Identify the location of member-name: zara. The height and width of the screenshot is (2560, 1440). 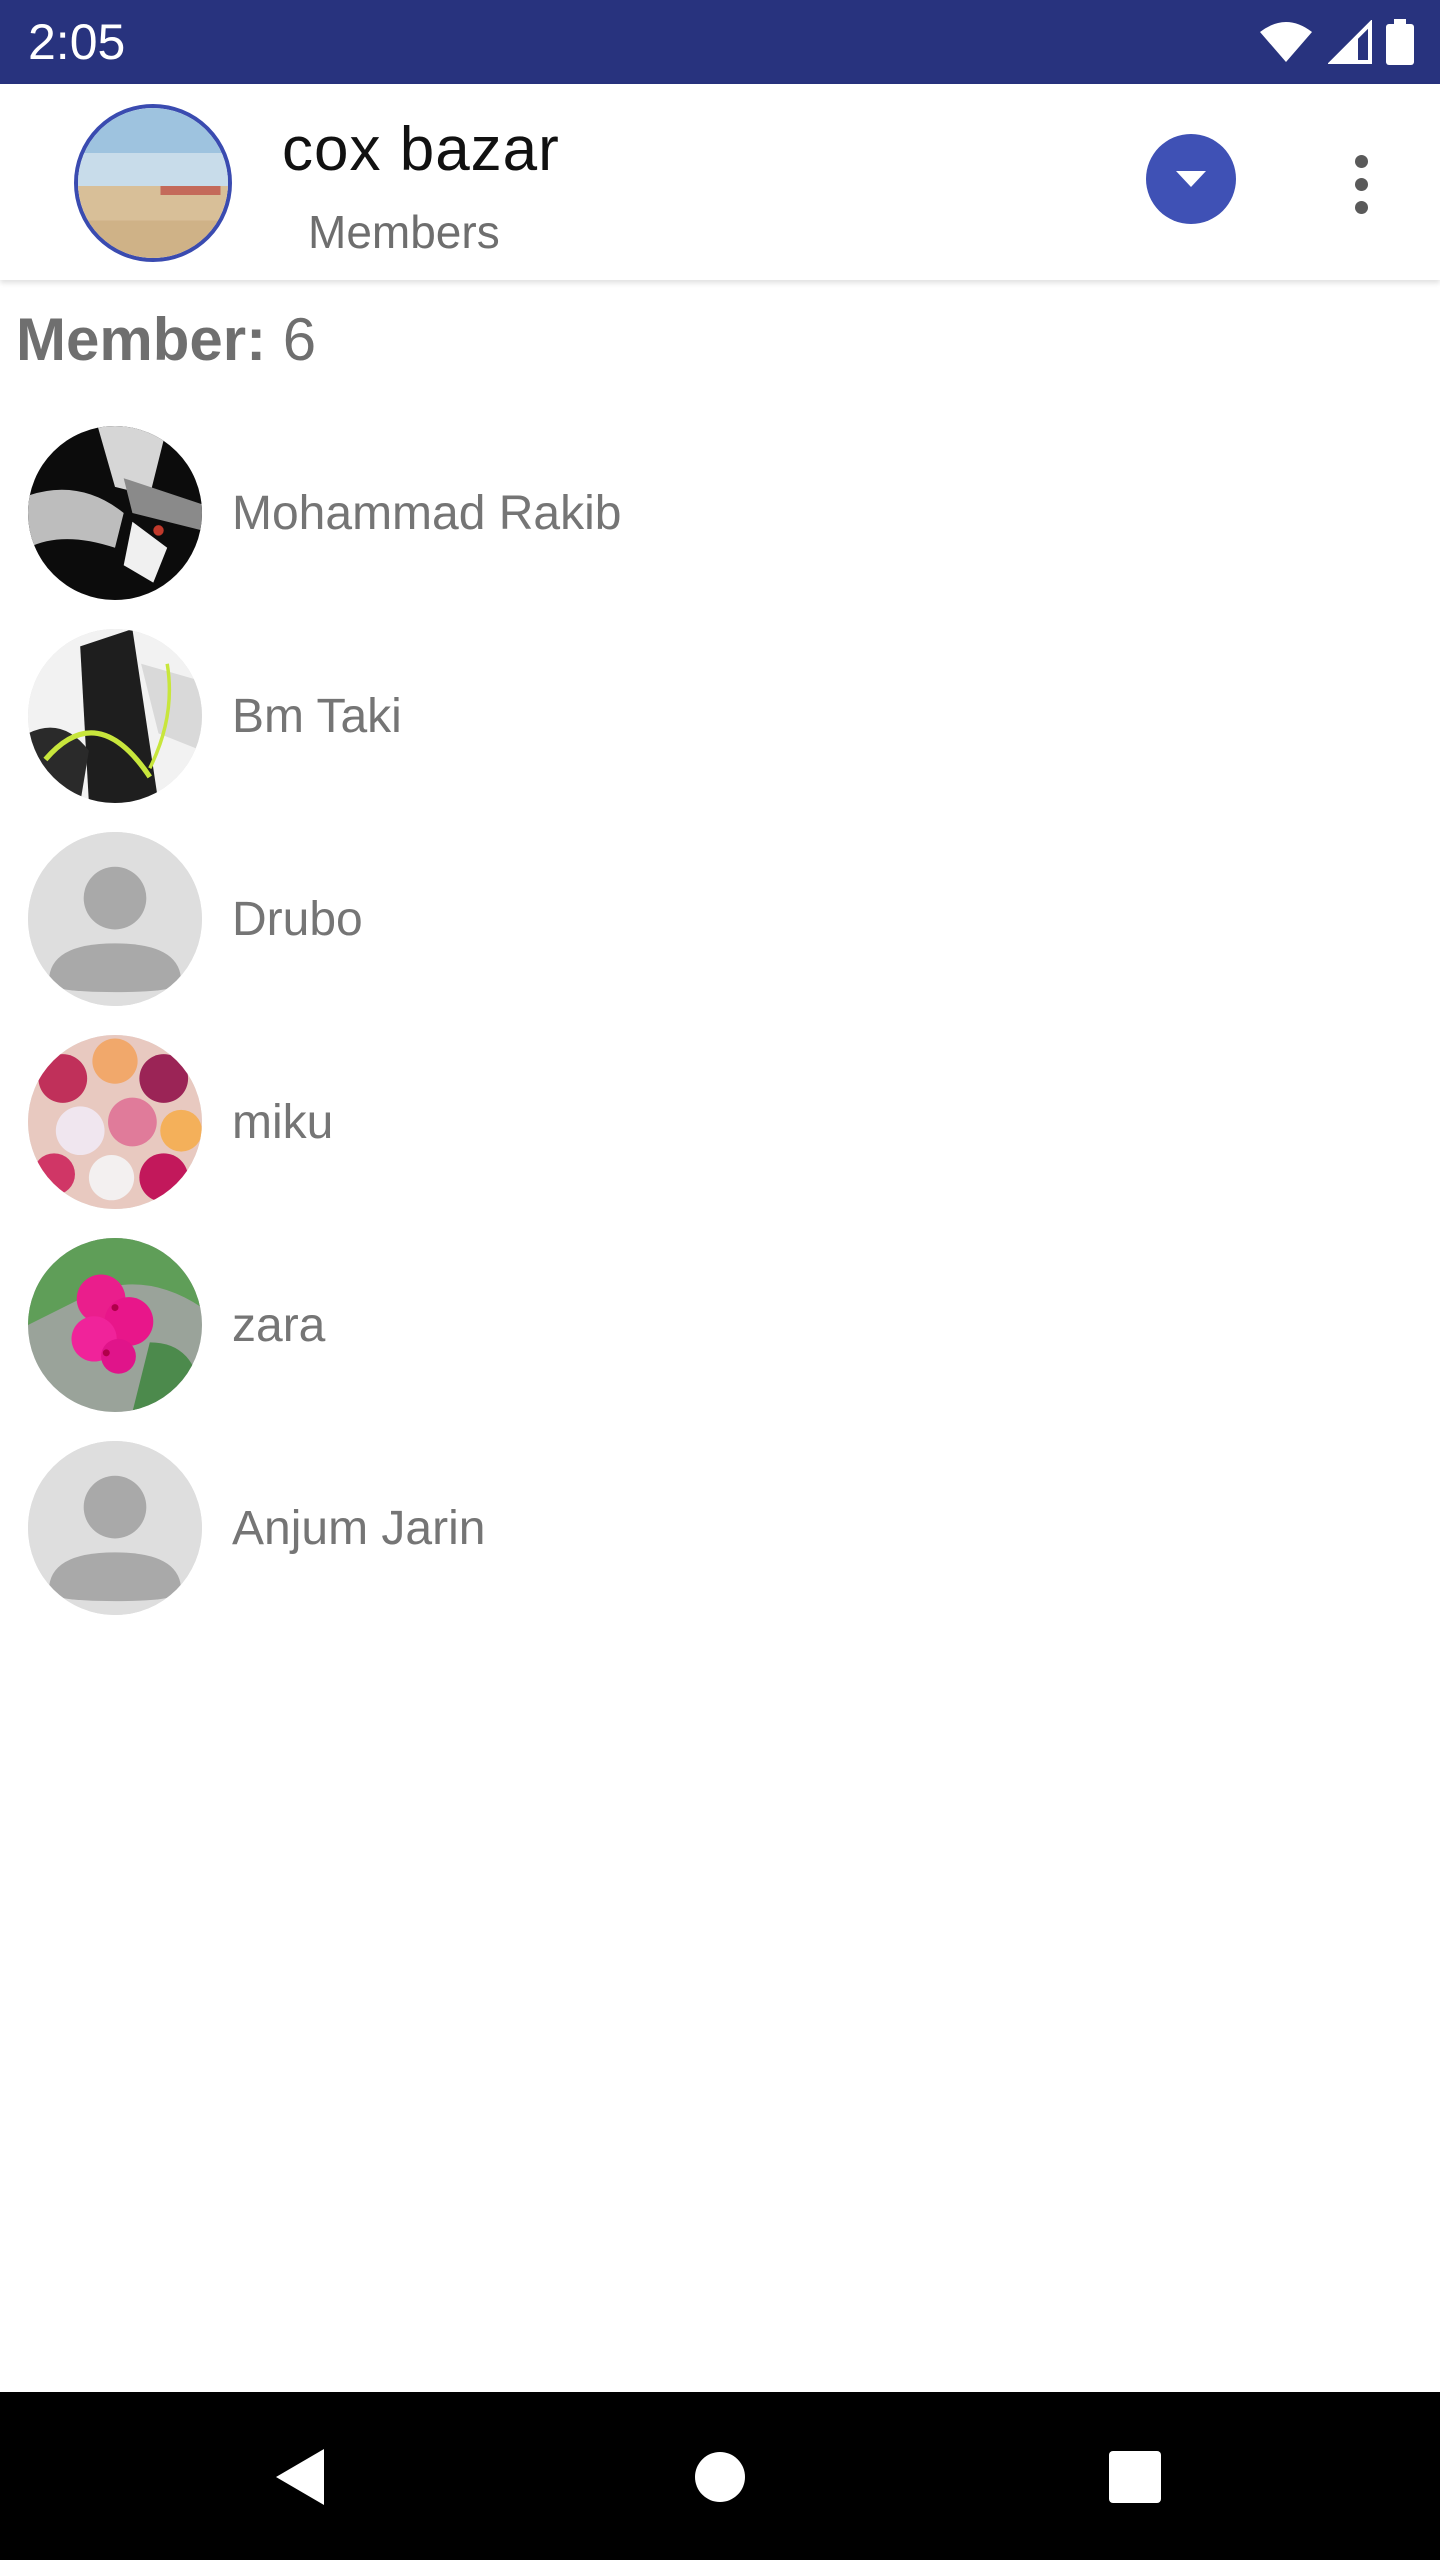
(279, 1325).